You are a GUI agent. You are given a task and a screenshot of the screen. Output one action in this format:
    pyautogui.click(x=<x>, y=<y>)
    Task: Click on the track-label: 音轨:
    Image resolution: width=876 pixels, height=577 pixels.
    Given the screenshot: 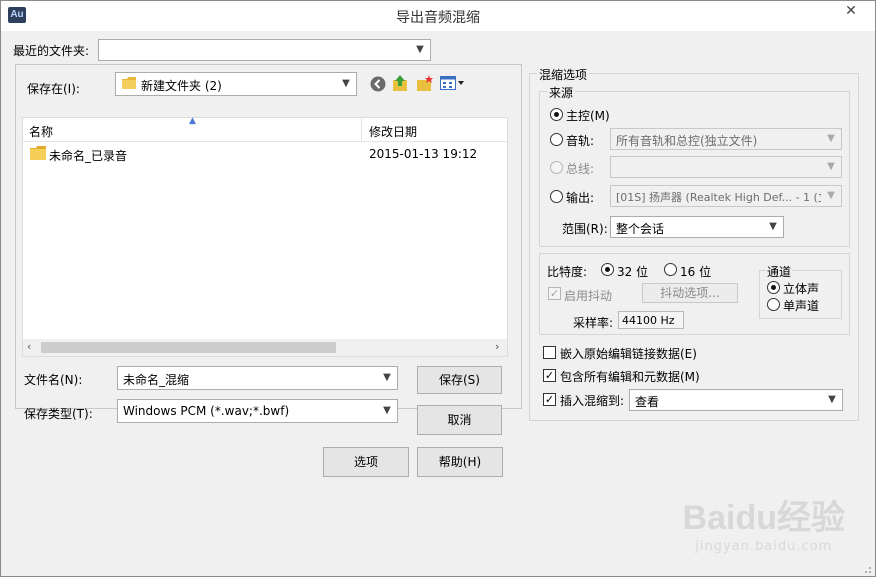 What is the action you would take?
    pyautogui.click(x=580, y=141)
    